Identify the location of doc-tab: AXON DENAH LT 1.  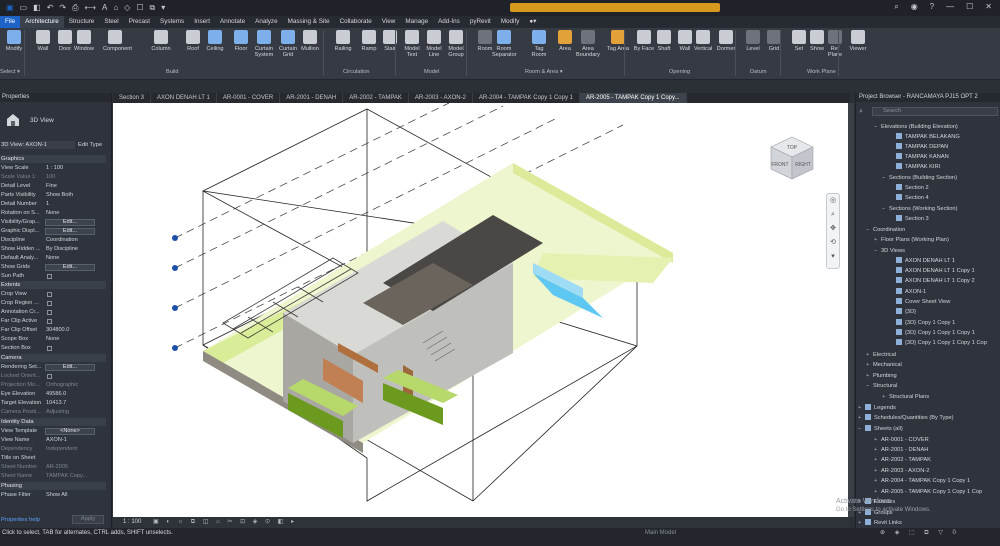
(184, 98).